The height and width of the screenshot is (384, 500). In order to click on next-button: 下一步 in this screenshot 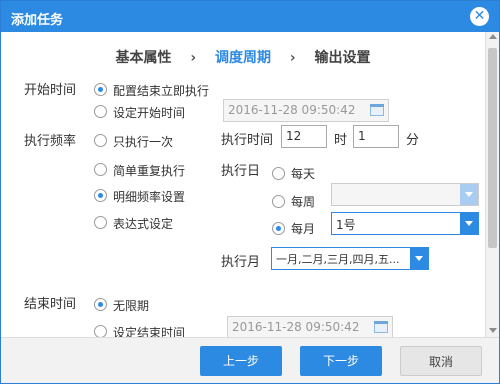, I will do `click(341, 361)`.